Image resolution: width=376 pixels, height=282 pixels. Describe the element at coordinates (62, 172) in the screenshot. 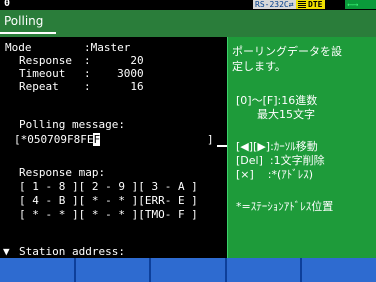

I see `response-map-label: Response map:` at that location.